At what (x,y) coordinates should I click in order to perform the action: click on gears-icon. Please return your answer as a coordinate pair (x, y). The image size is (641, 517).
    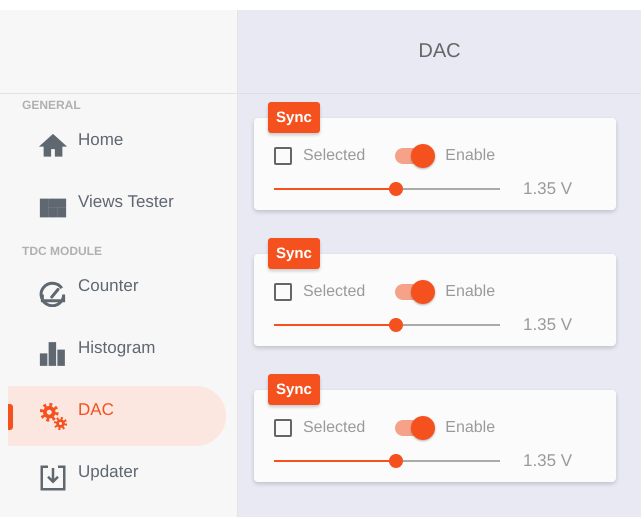
    Looking at the image, I should click on (53, 416).